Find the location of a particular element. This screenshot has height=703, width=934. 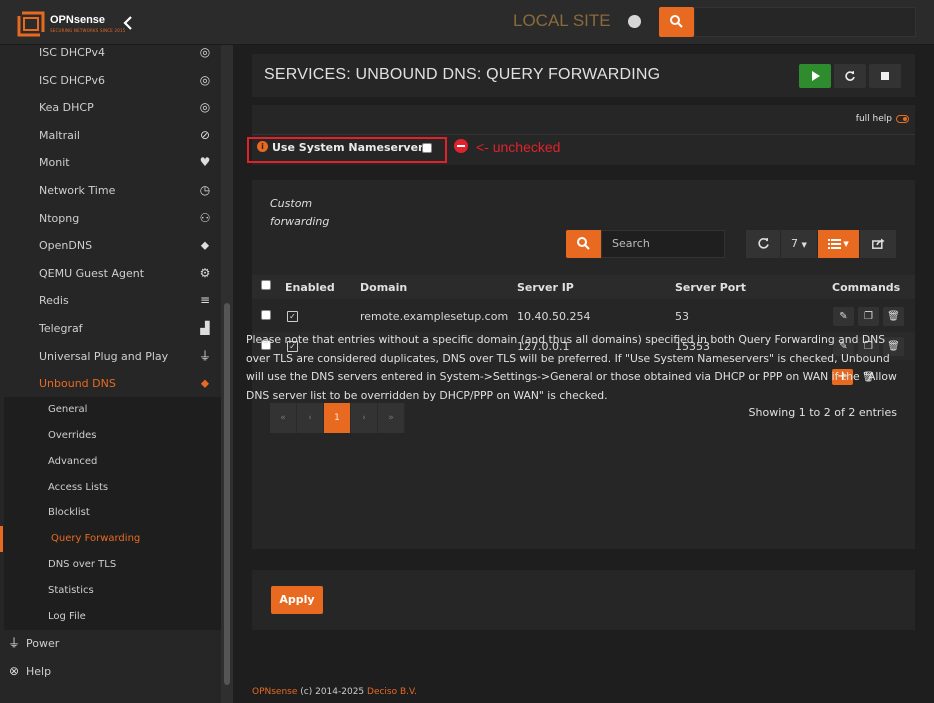

global-search-input is located at coordinates (805, 22).